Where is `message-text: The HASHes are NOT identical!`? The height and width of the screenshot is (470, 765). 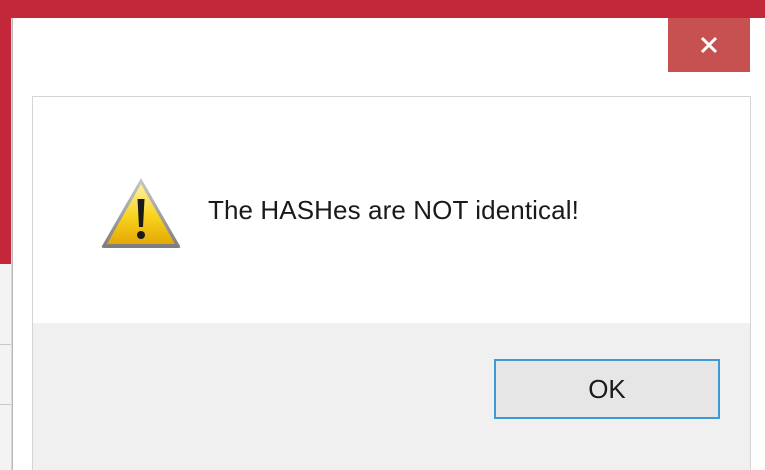
message-text: The HASHes are NOT identical! is located at coordinates (393, 210).